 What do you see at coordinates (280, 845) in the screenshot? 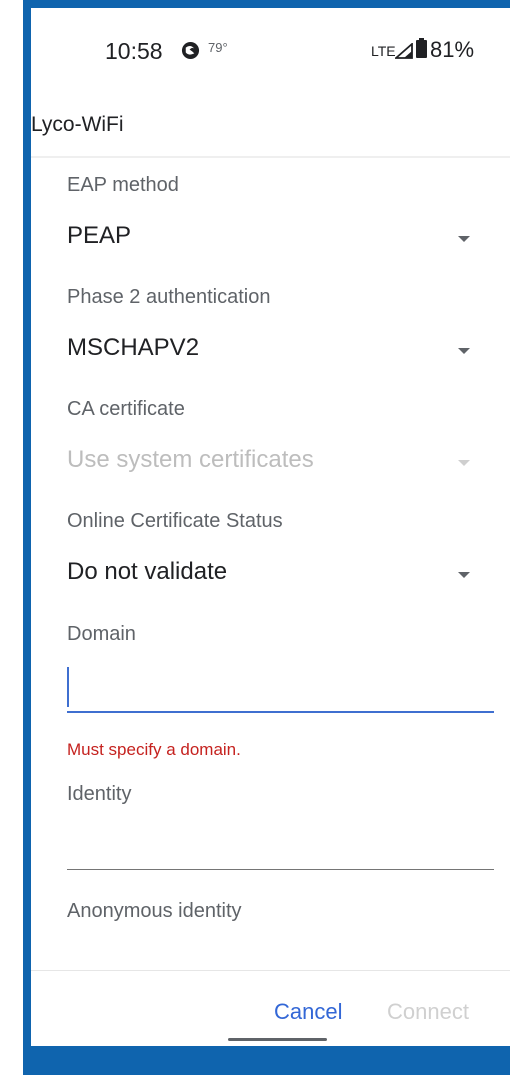
I see `identity-input` at bounding box center [280, 845].